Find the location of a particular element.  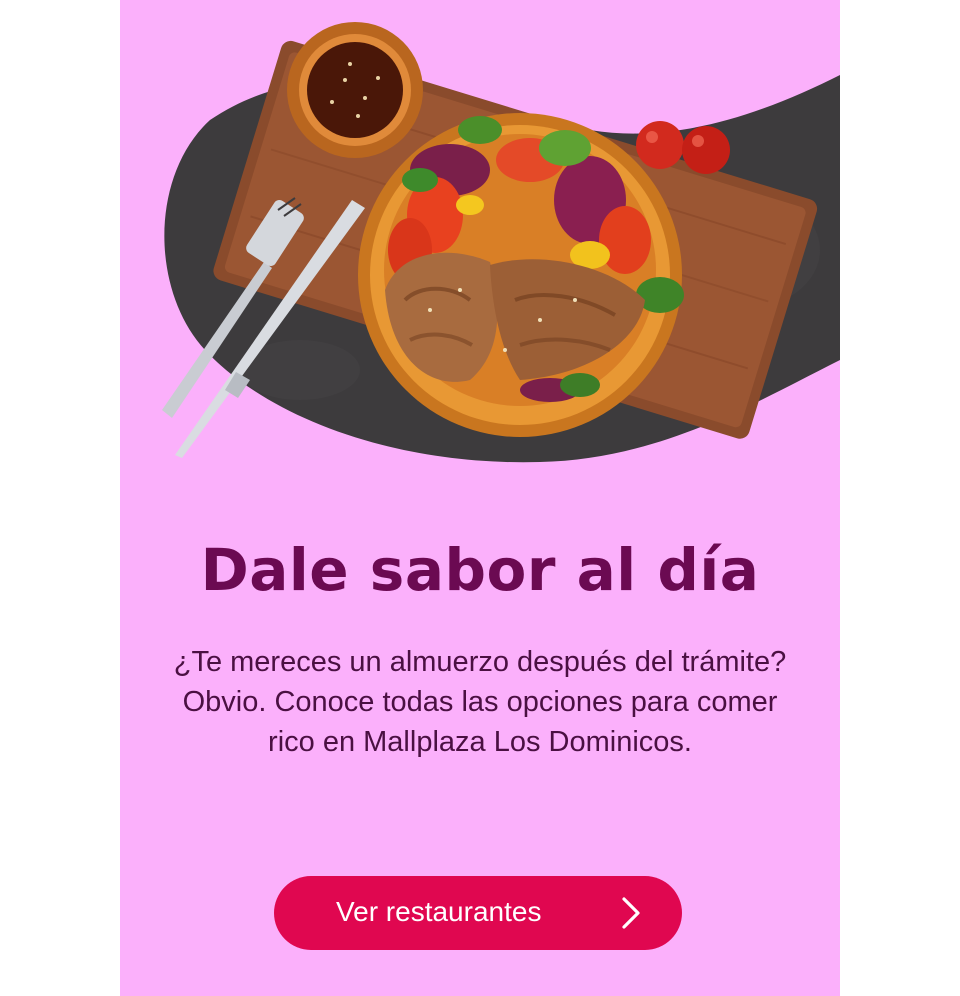

chevron-right-icon is located at coordinates (631, 913).